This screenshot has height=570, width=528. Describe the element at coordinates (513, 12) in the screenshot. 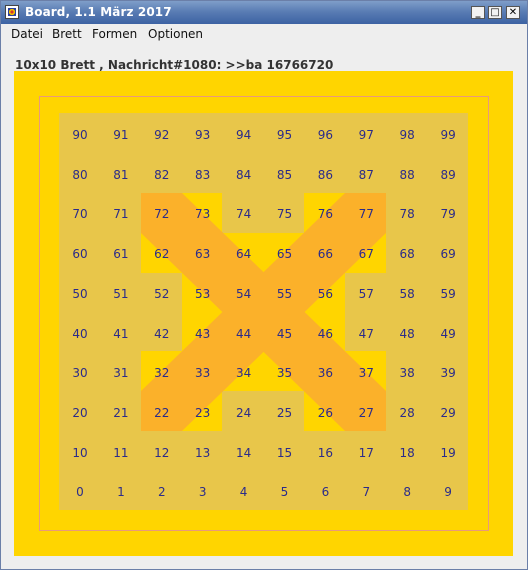

I see `close-button: ✕` at that location.